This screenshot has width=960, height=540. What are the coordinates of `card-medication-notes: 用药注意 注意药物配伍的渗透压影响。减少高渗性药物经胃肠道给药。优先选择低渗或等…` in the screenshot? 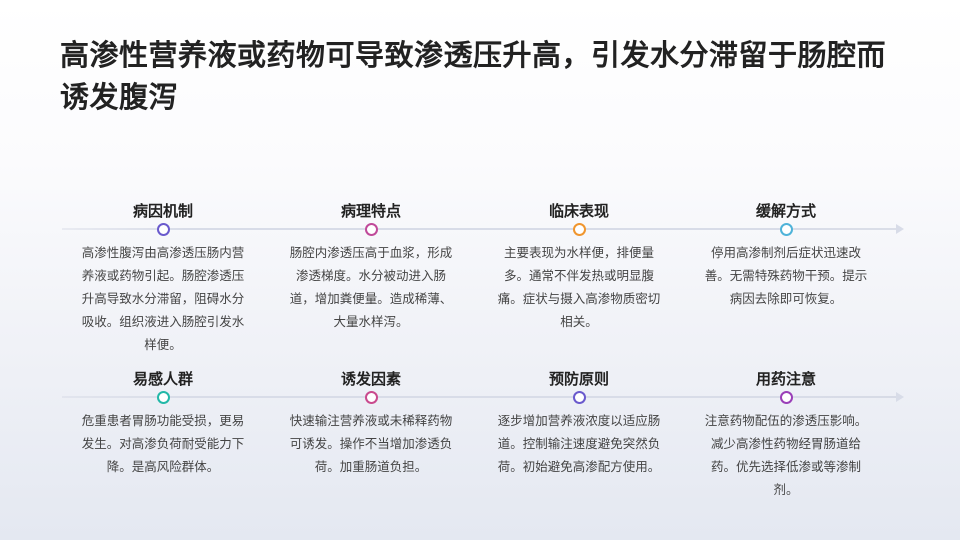 It's located at (786, 434).